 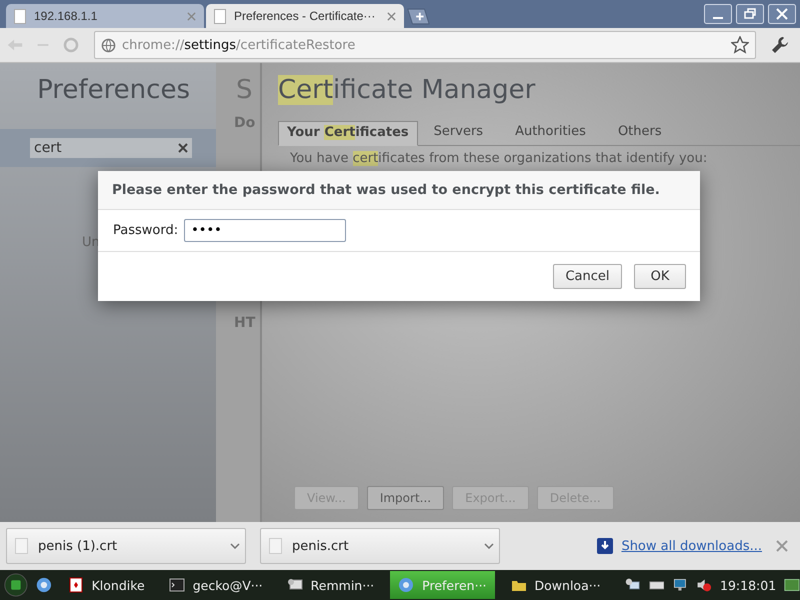 I want to click on panel-title: Certificate Manager, so click(x=407, y=90).